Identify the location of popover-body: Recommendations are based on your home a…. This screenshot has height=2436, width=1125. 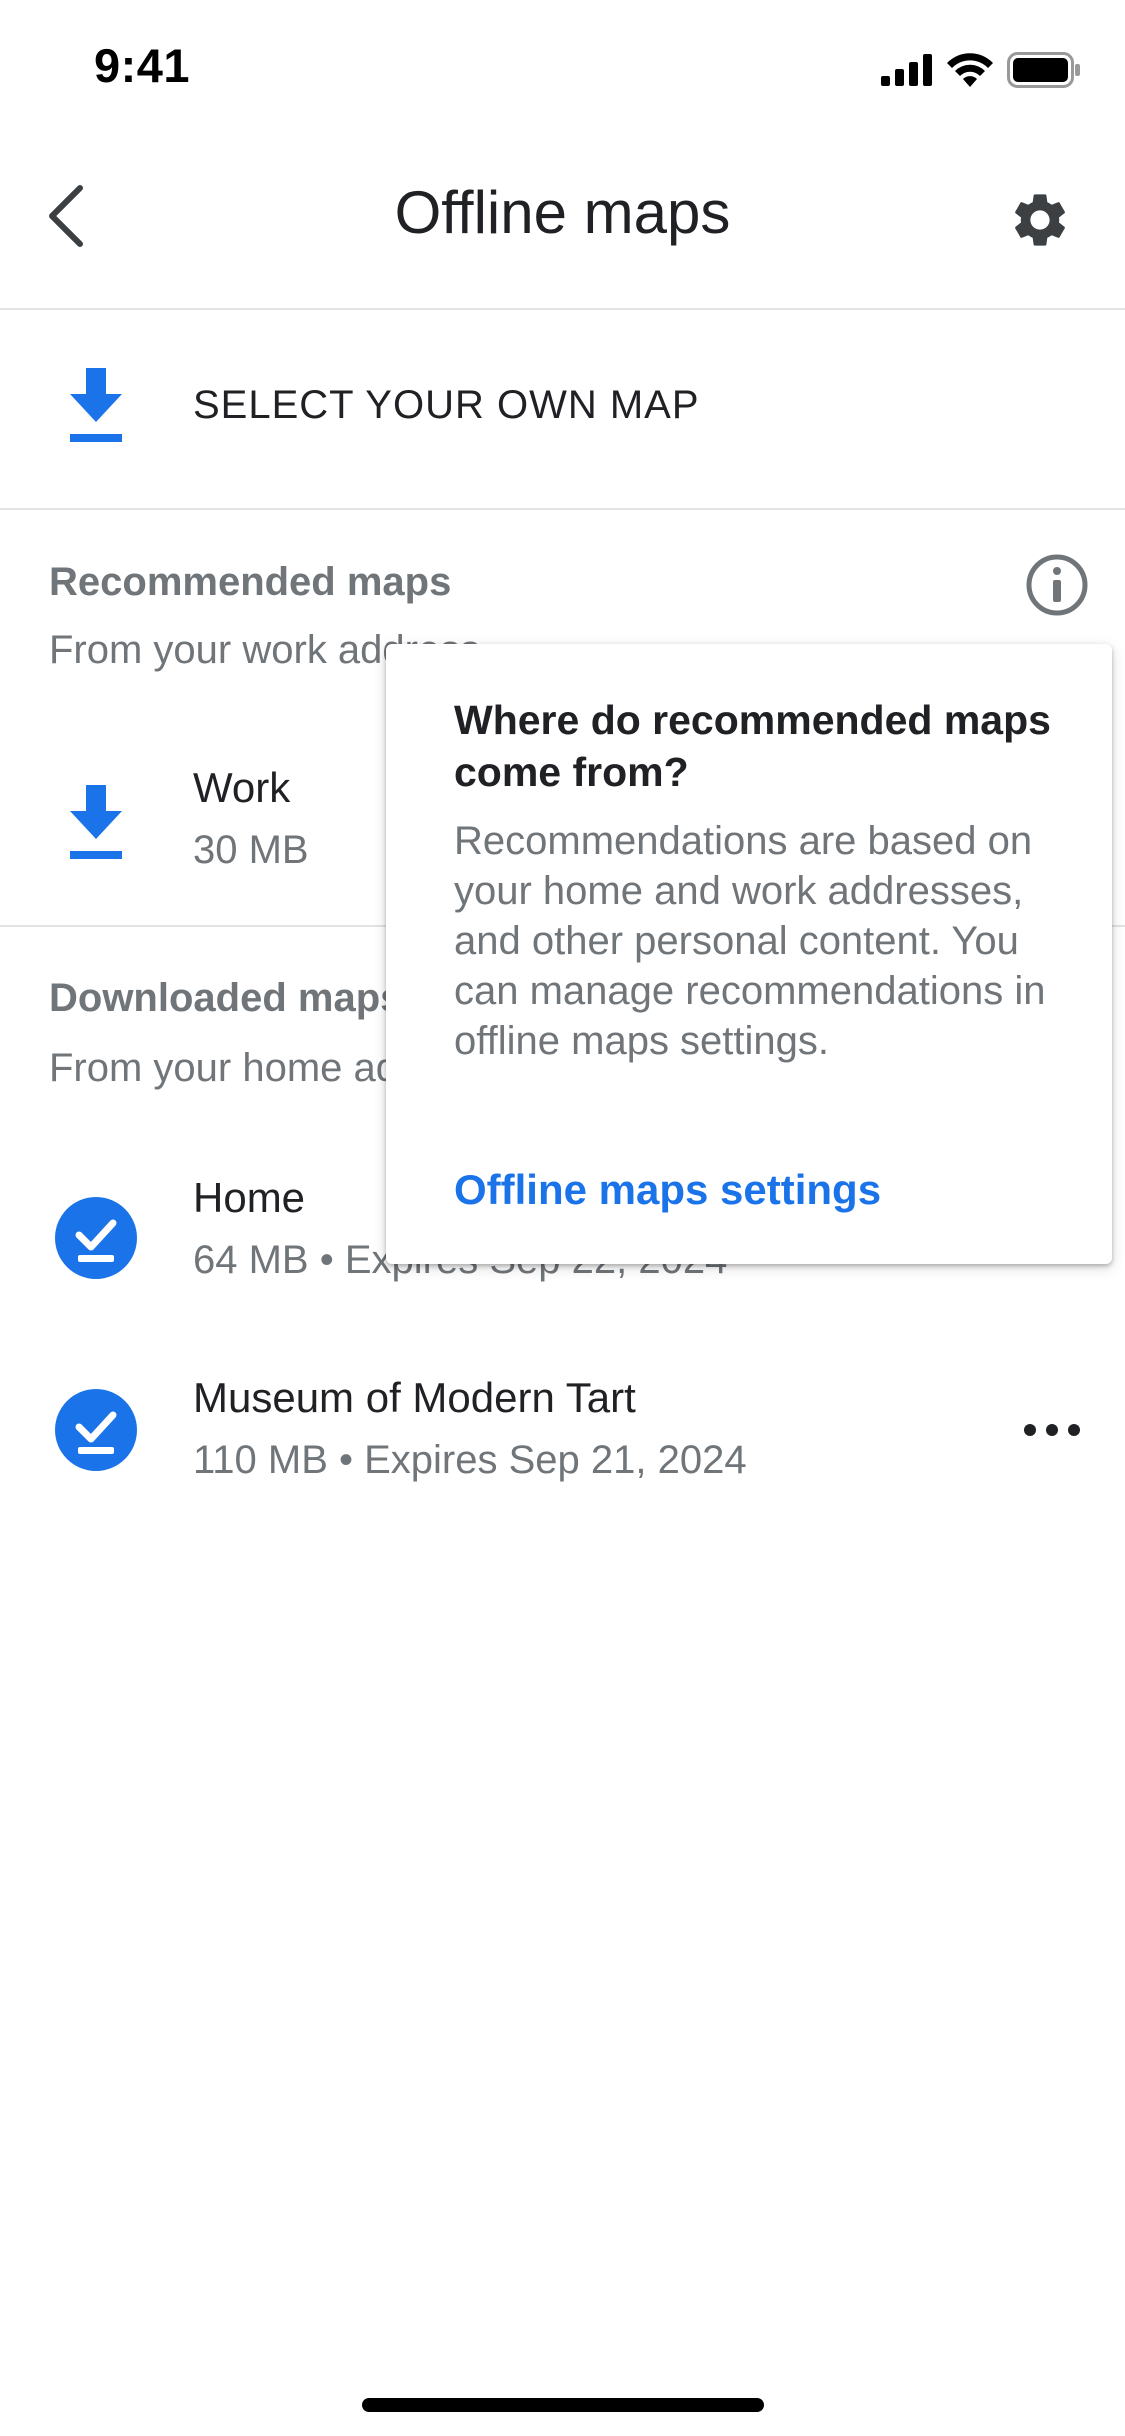
(750, 941).